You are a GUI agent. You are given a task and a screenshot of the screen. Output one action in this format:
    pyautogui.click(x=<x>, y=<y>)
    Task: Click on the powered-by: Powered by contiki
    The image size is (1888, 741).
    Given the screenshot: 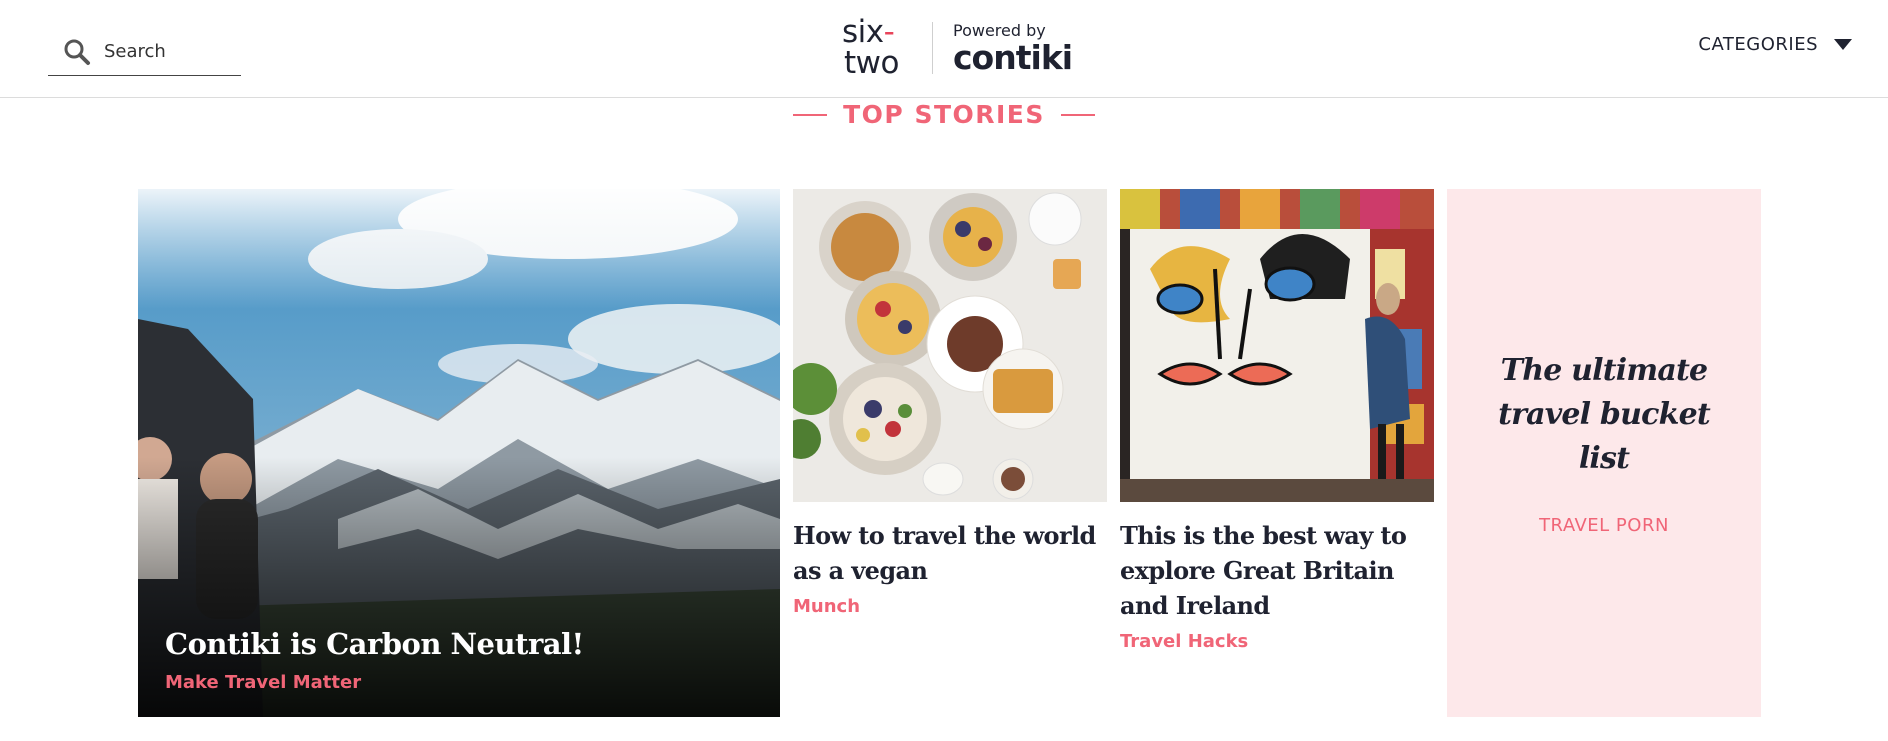 What is the action you would take?
    pyautogui.click(x=1013, y=48)
    